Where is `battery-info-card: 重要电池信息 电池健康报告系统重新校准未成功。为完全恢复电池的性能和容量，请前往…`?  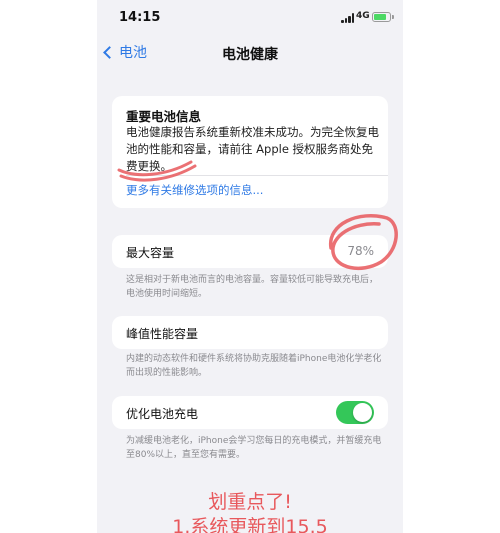 battery-info-card: 重要电池信息 电池健康报告系统重新校准未成功。为完全恢复电池的性能和容量，请前往… is located at coordinates (250, 152).